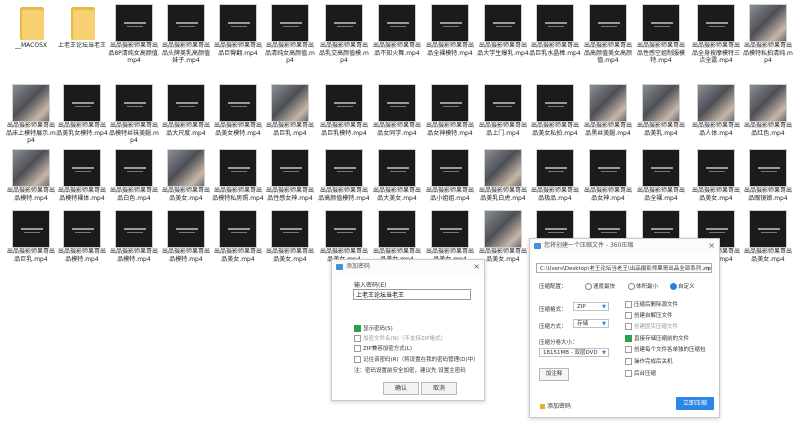 The height and width of the screenshot is (436, 800). Describe the element at coordinates (134, 34) in the screenshot. I see `video-file-item: 出品摄影师果哥出品8P清纯女高颜值.mp4` at that location.